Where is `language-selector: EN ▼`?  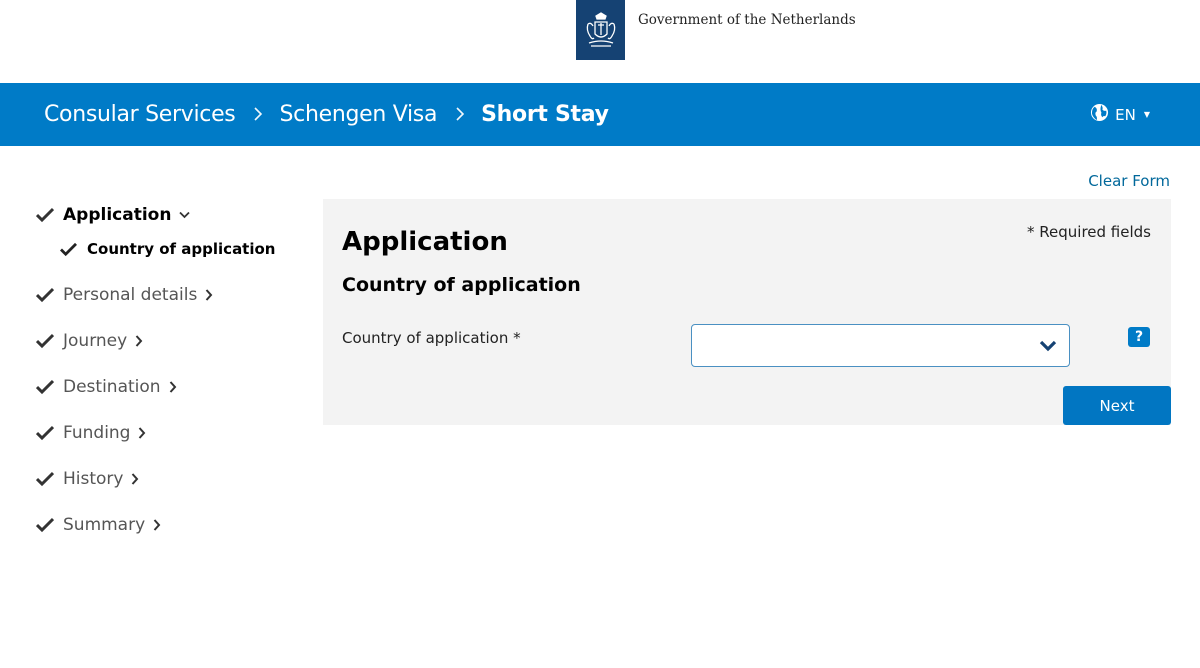
language-selector: EN ▼ is located at coordinates (1120, 114).